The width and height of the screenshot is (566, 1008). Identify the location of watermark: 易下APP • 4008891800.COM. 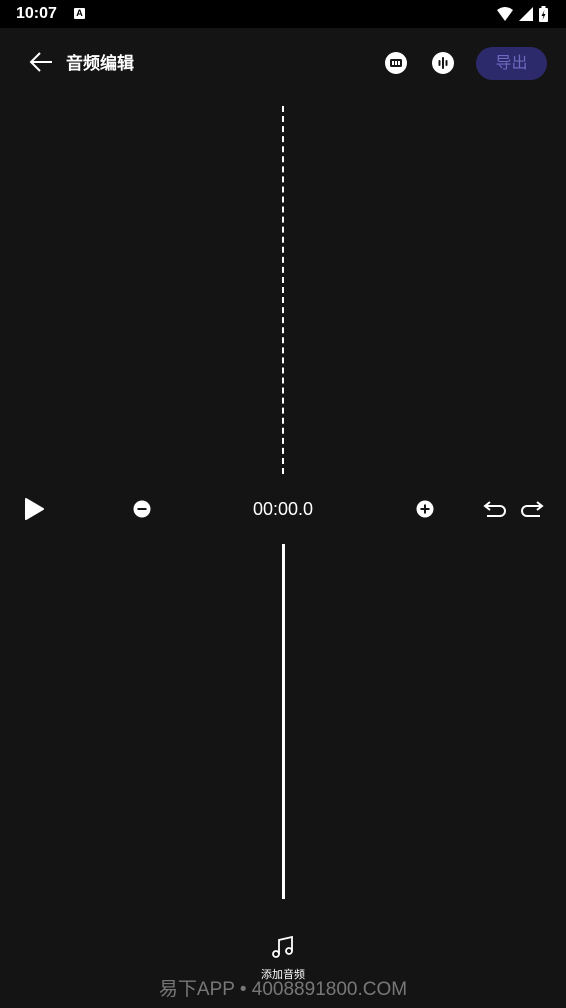
(283, 989).